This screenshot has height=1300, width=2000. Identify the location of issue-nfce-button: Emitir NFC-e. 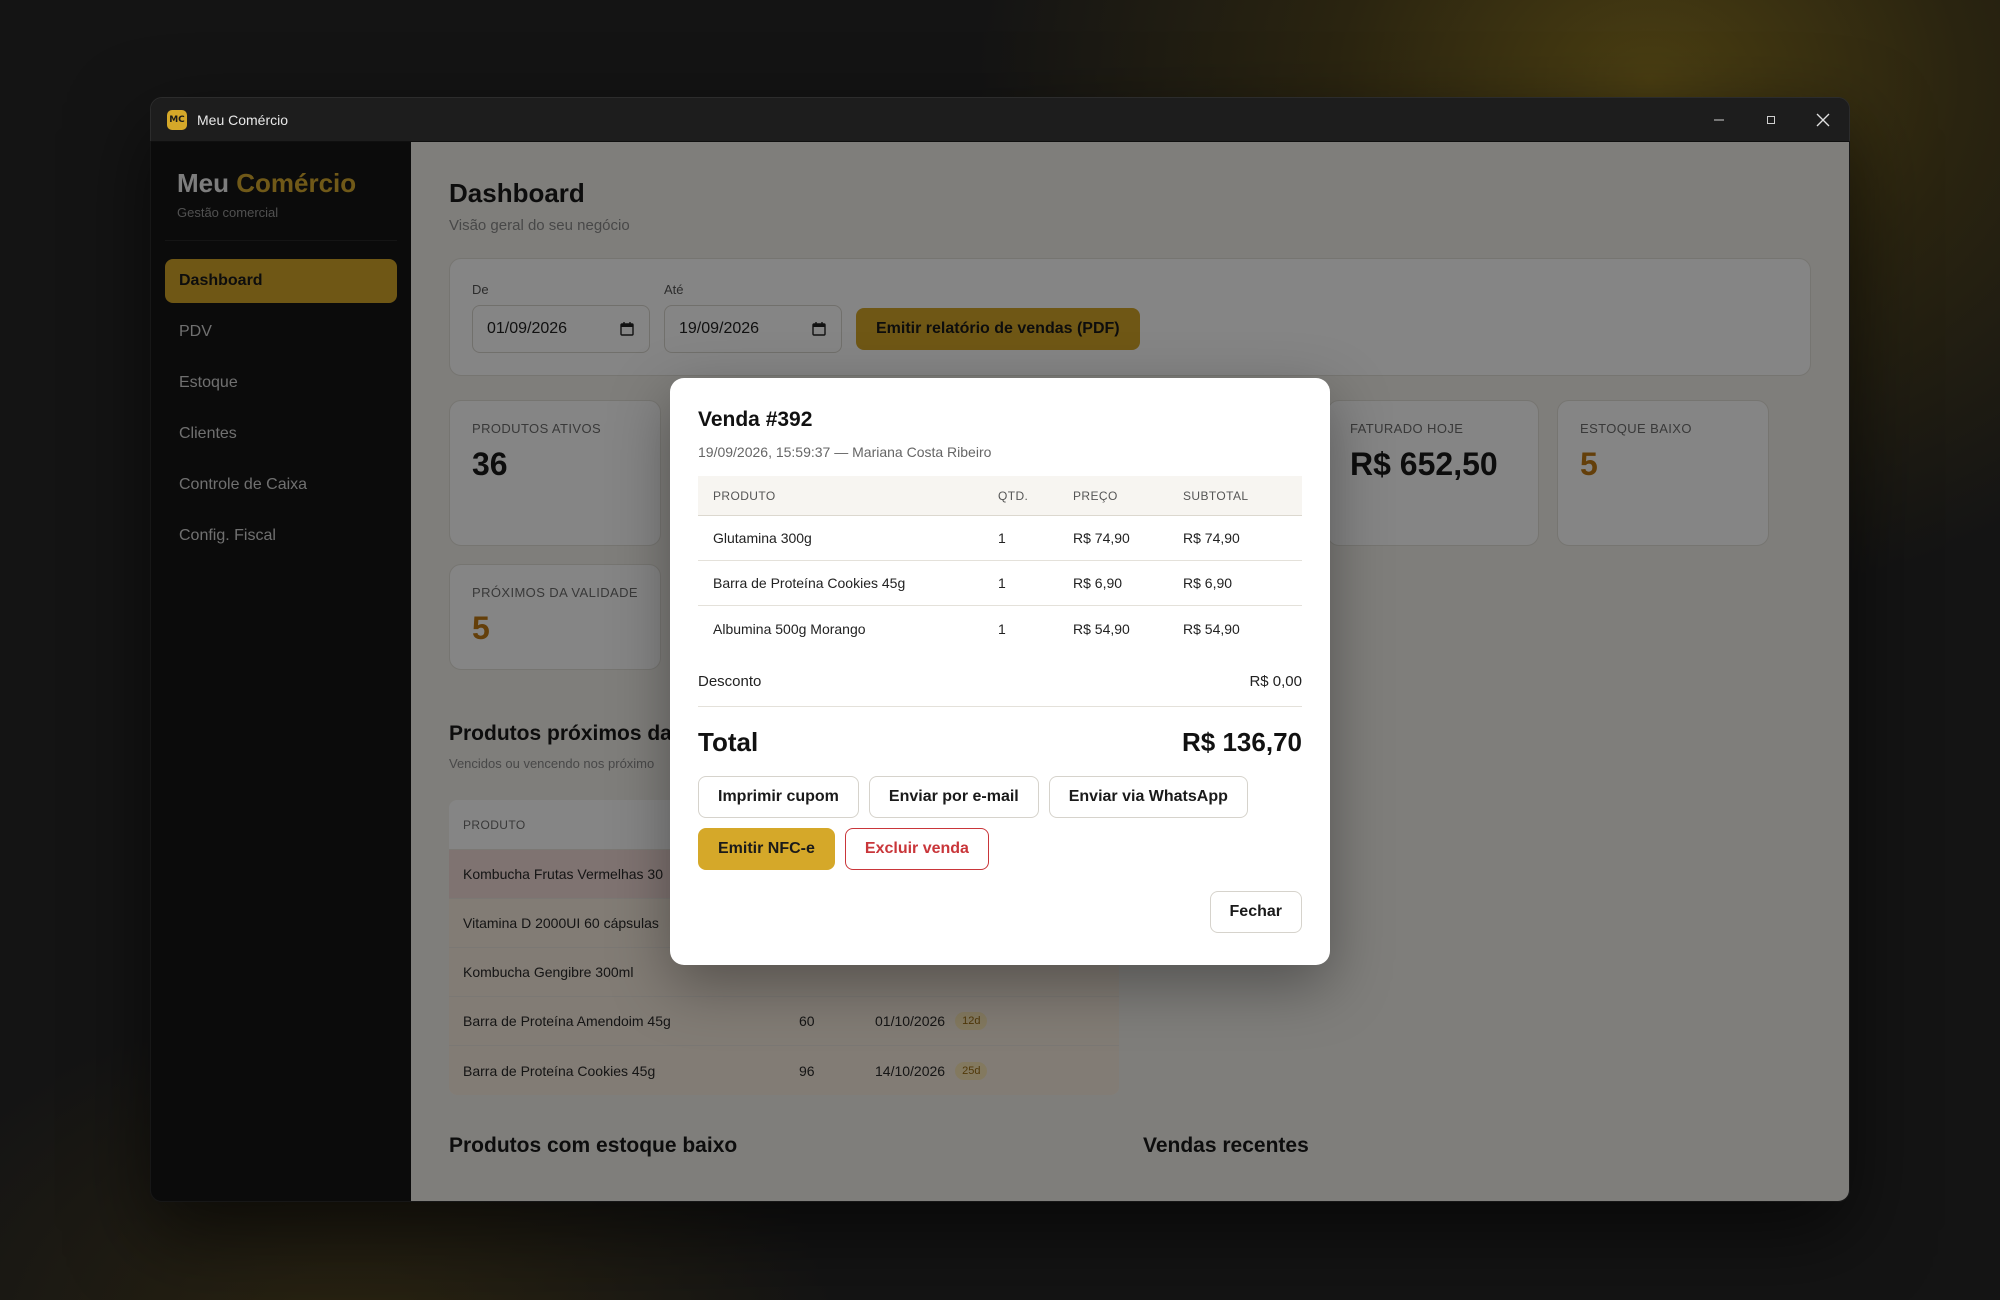
(766, 849).